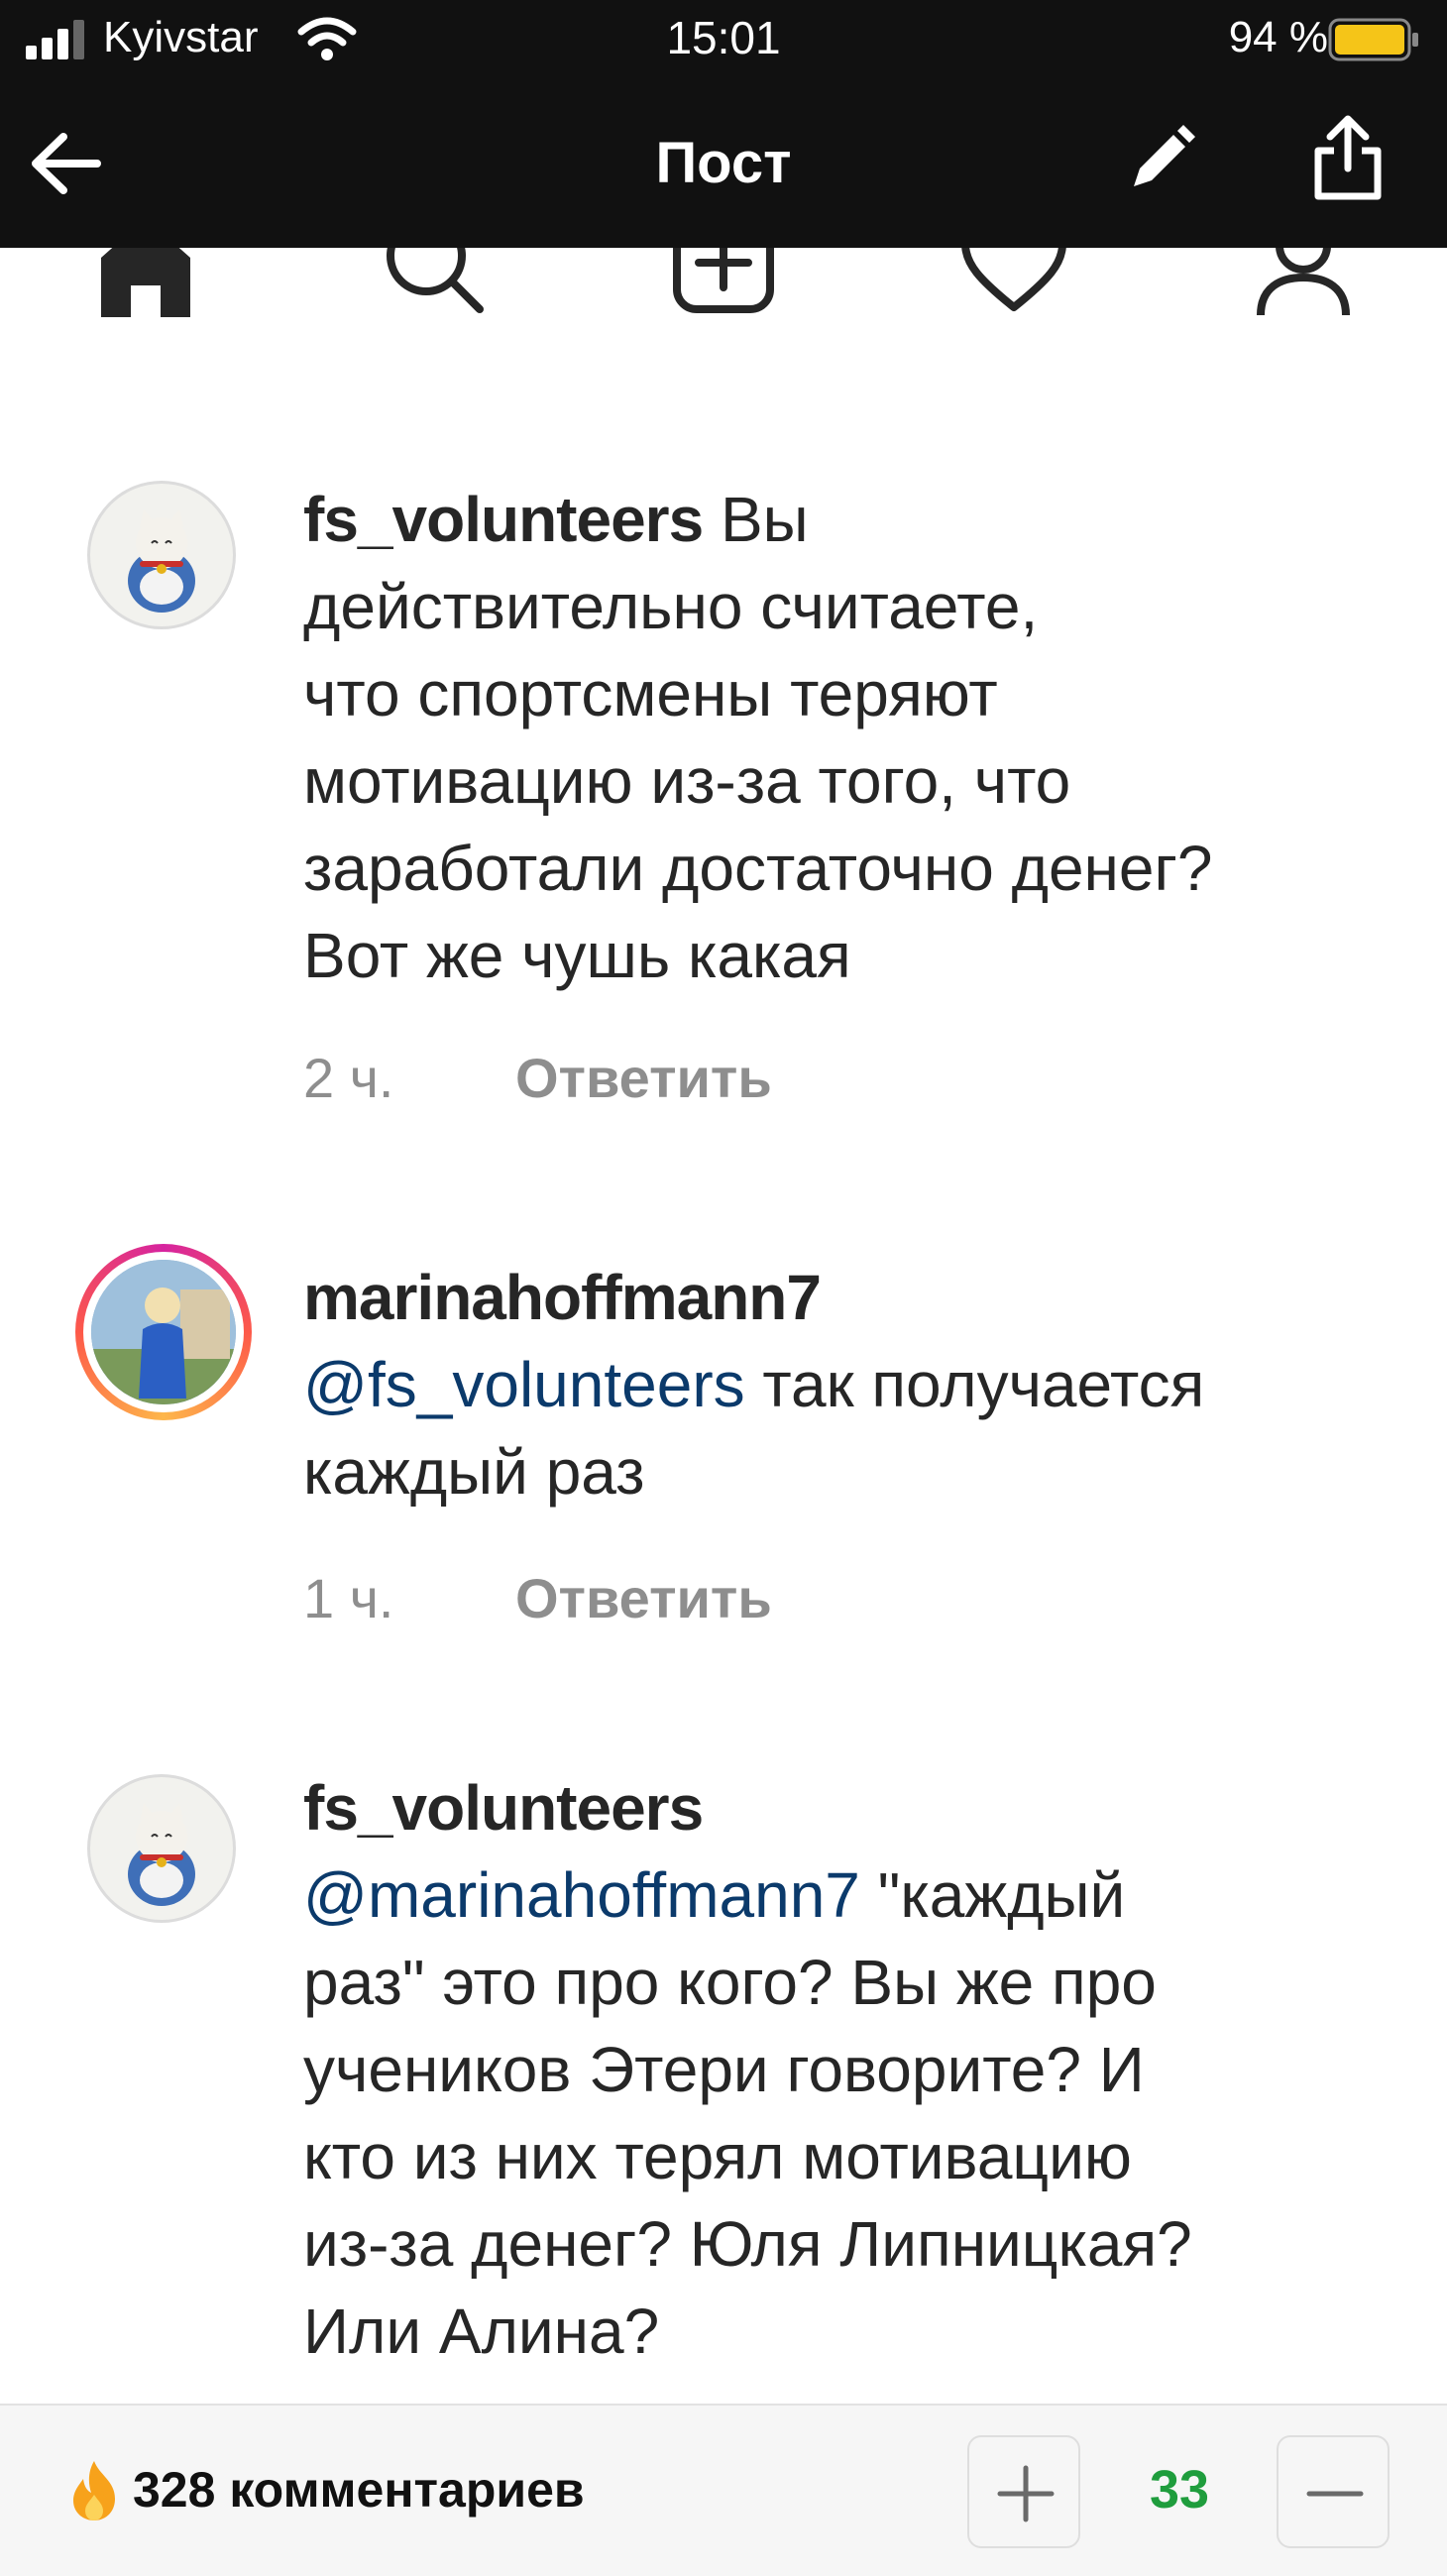 This screenshot has width=1447, height=2576. I want to click on fire-icon, so click(94, 2490).